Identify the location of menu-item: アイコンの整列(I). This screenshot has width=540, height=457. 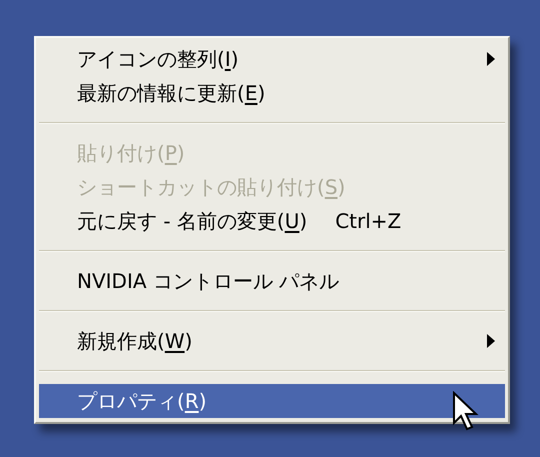
(272, 59).